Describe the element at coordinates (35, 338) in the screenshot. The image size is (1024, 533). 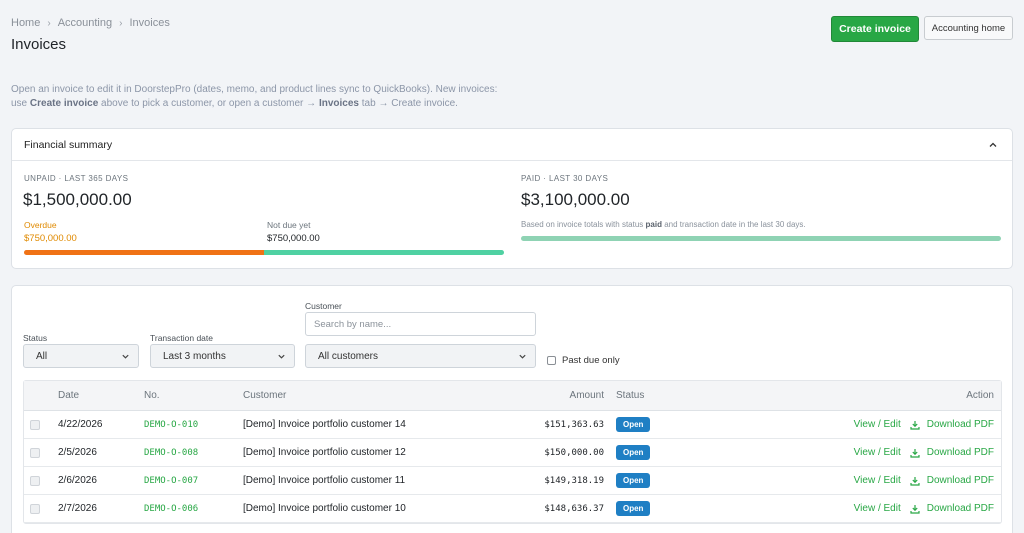
I see `status-filter-label: Status` at that location.